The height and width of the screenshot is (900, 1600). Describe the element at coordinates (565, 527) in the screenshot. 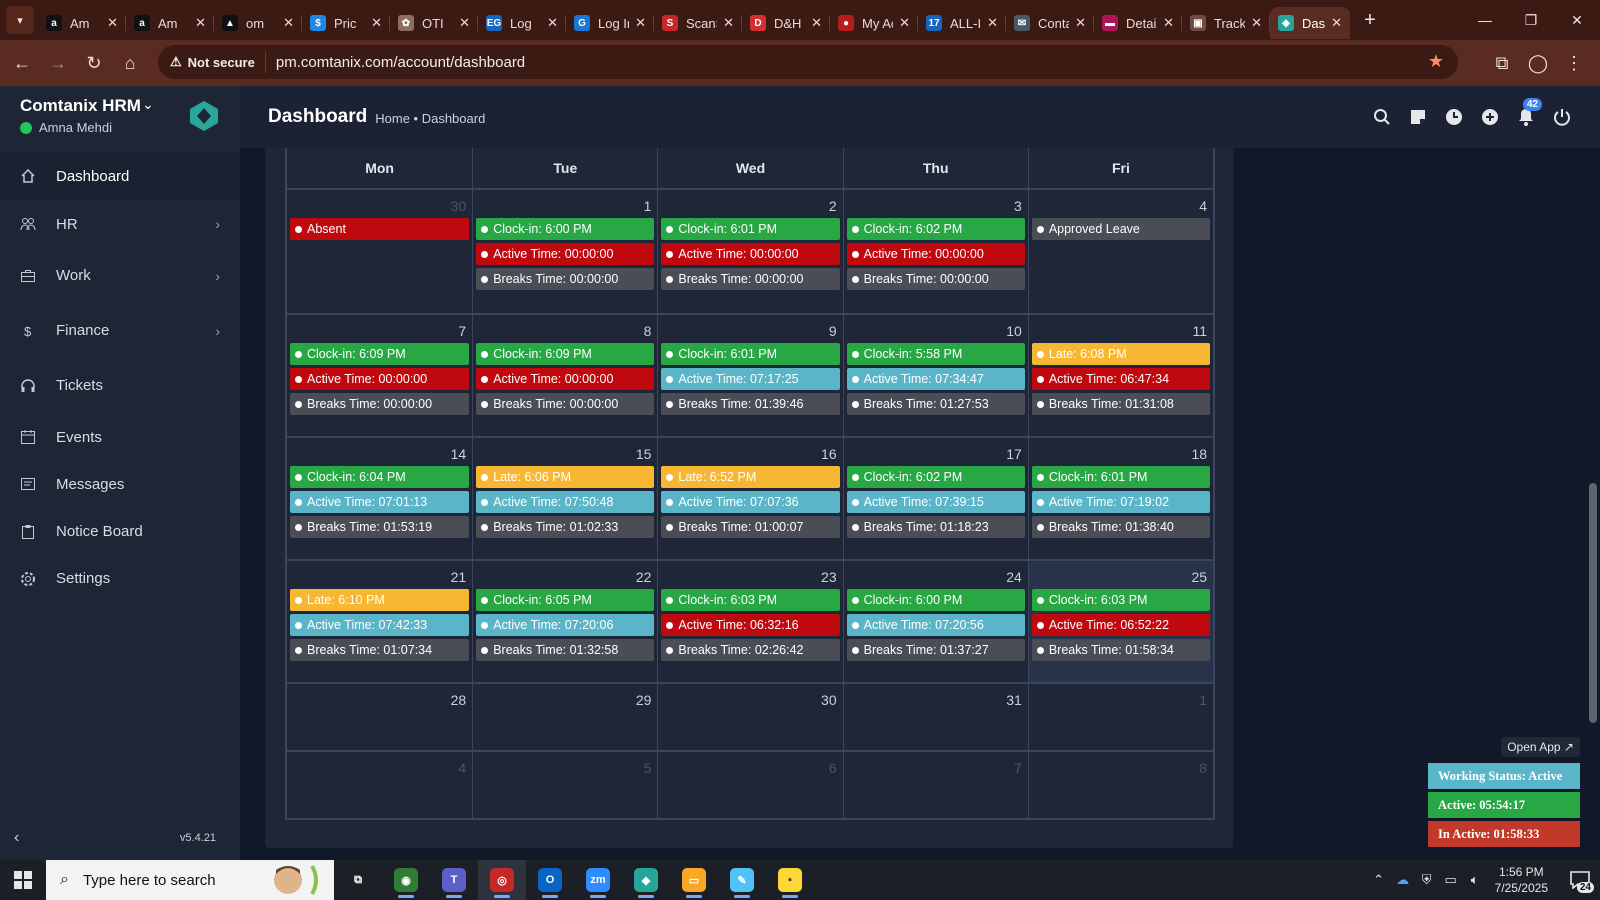

I see `attendance-event: Breaks Time: 01:02:33` at that location.